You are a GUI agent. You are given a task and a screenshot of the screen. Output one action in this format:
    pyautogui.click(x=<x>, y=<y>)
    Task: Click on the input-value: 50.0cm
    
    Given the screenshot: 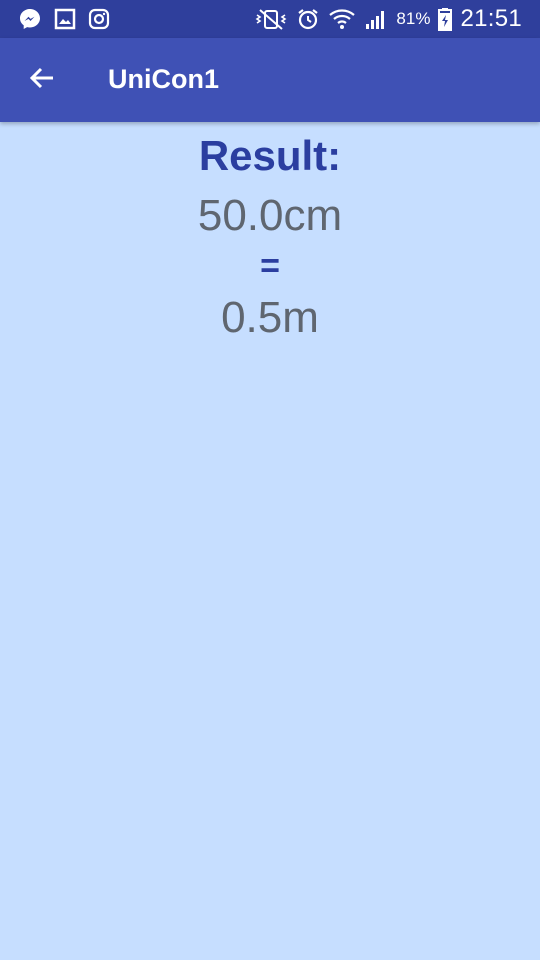 What is the action you would take?
    pyautogui.click(x=270, y=215)
    